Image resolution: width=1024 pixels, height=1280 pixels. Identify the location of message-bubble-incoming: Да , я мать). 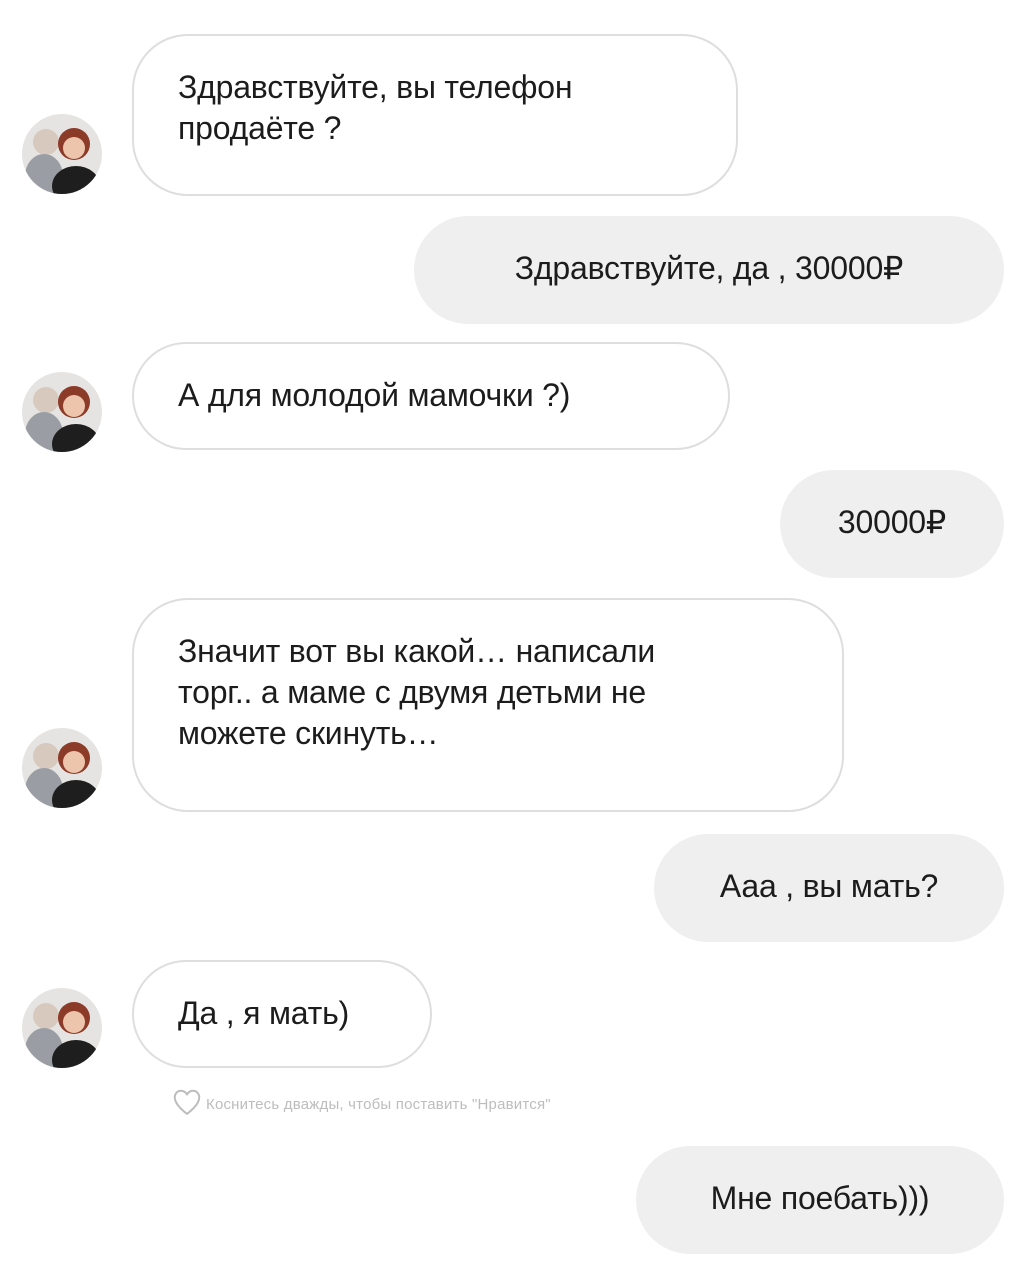
(282, 1014).